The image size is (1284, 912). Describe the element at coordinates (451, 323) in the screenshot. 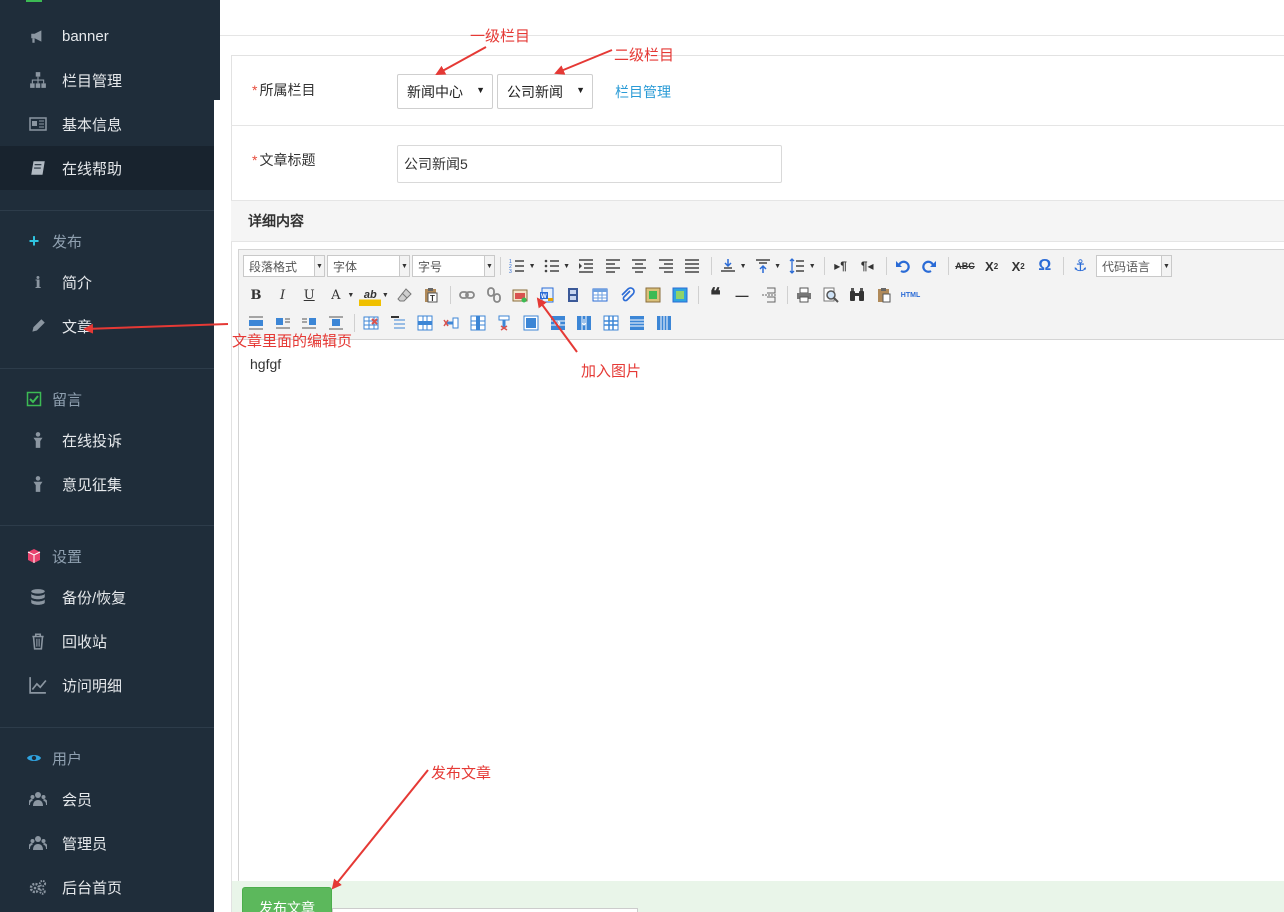

I see `delete-row-icon` at that location.